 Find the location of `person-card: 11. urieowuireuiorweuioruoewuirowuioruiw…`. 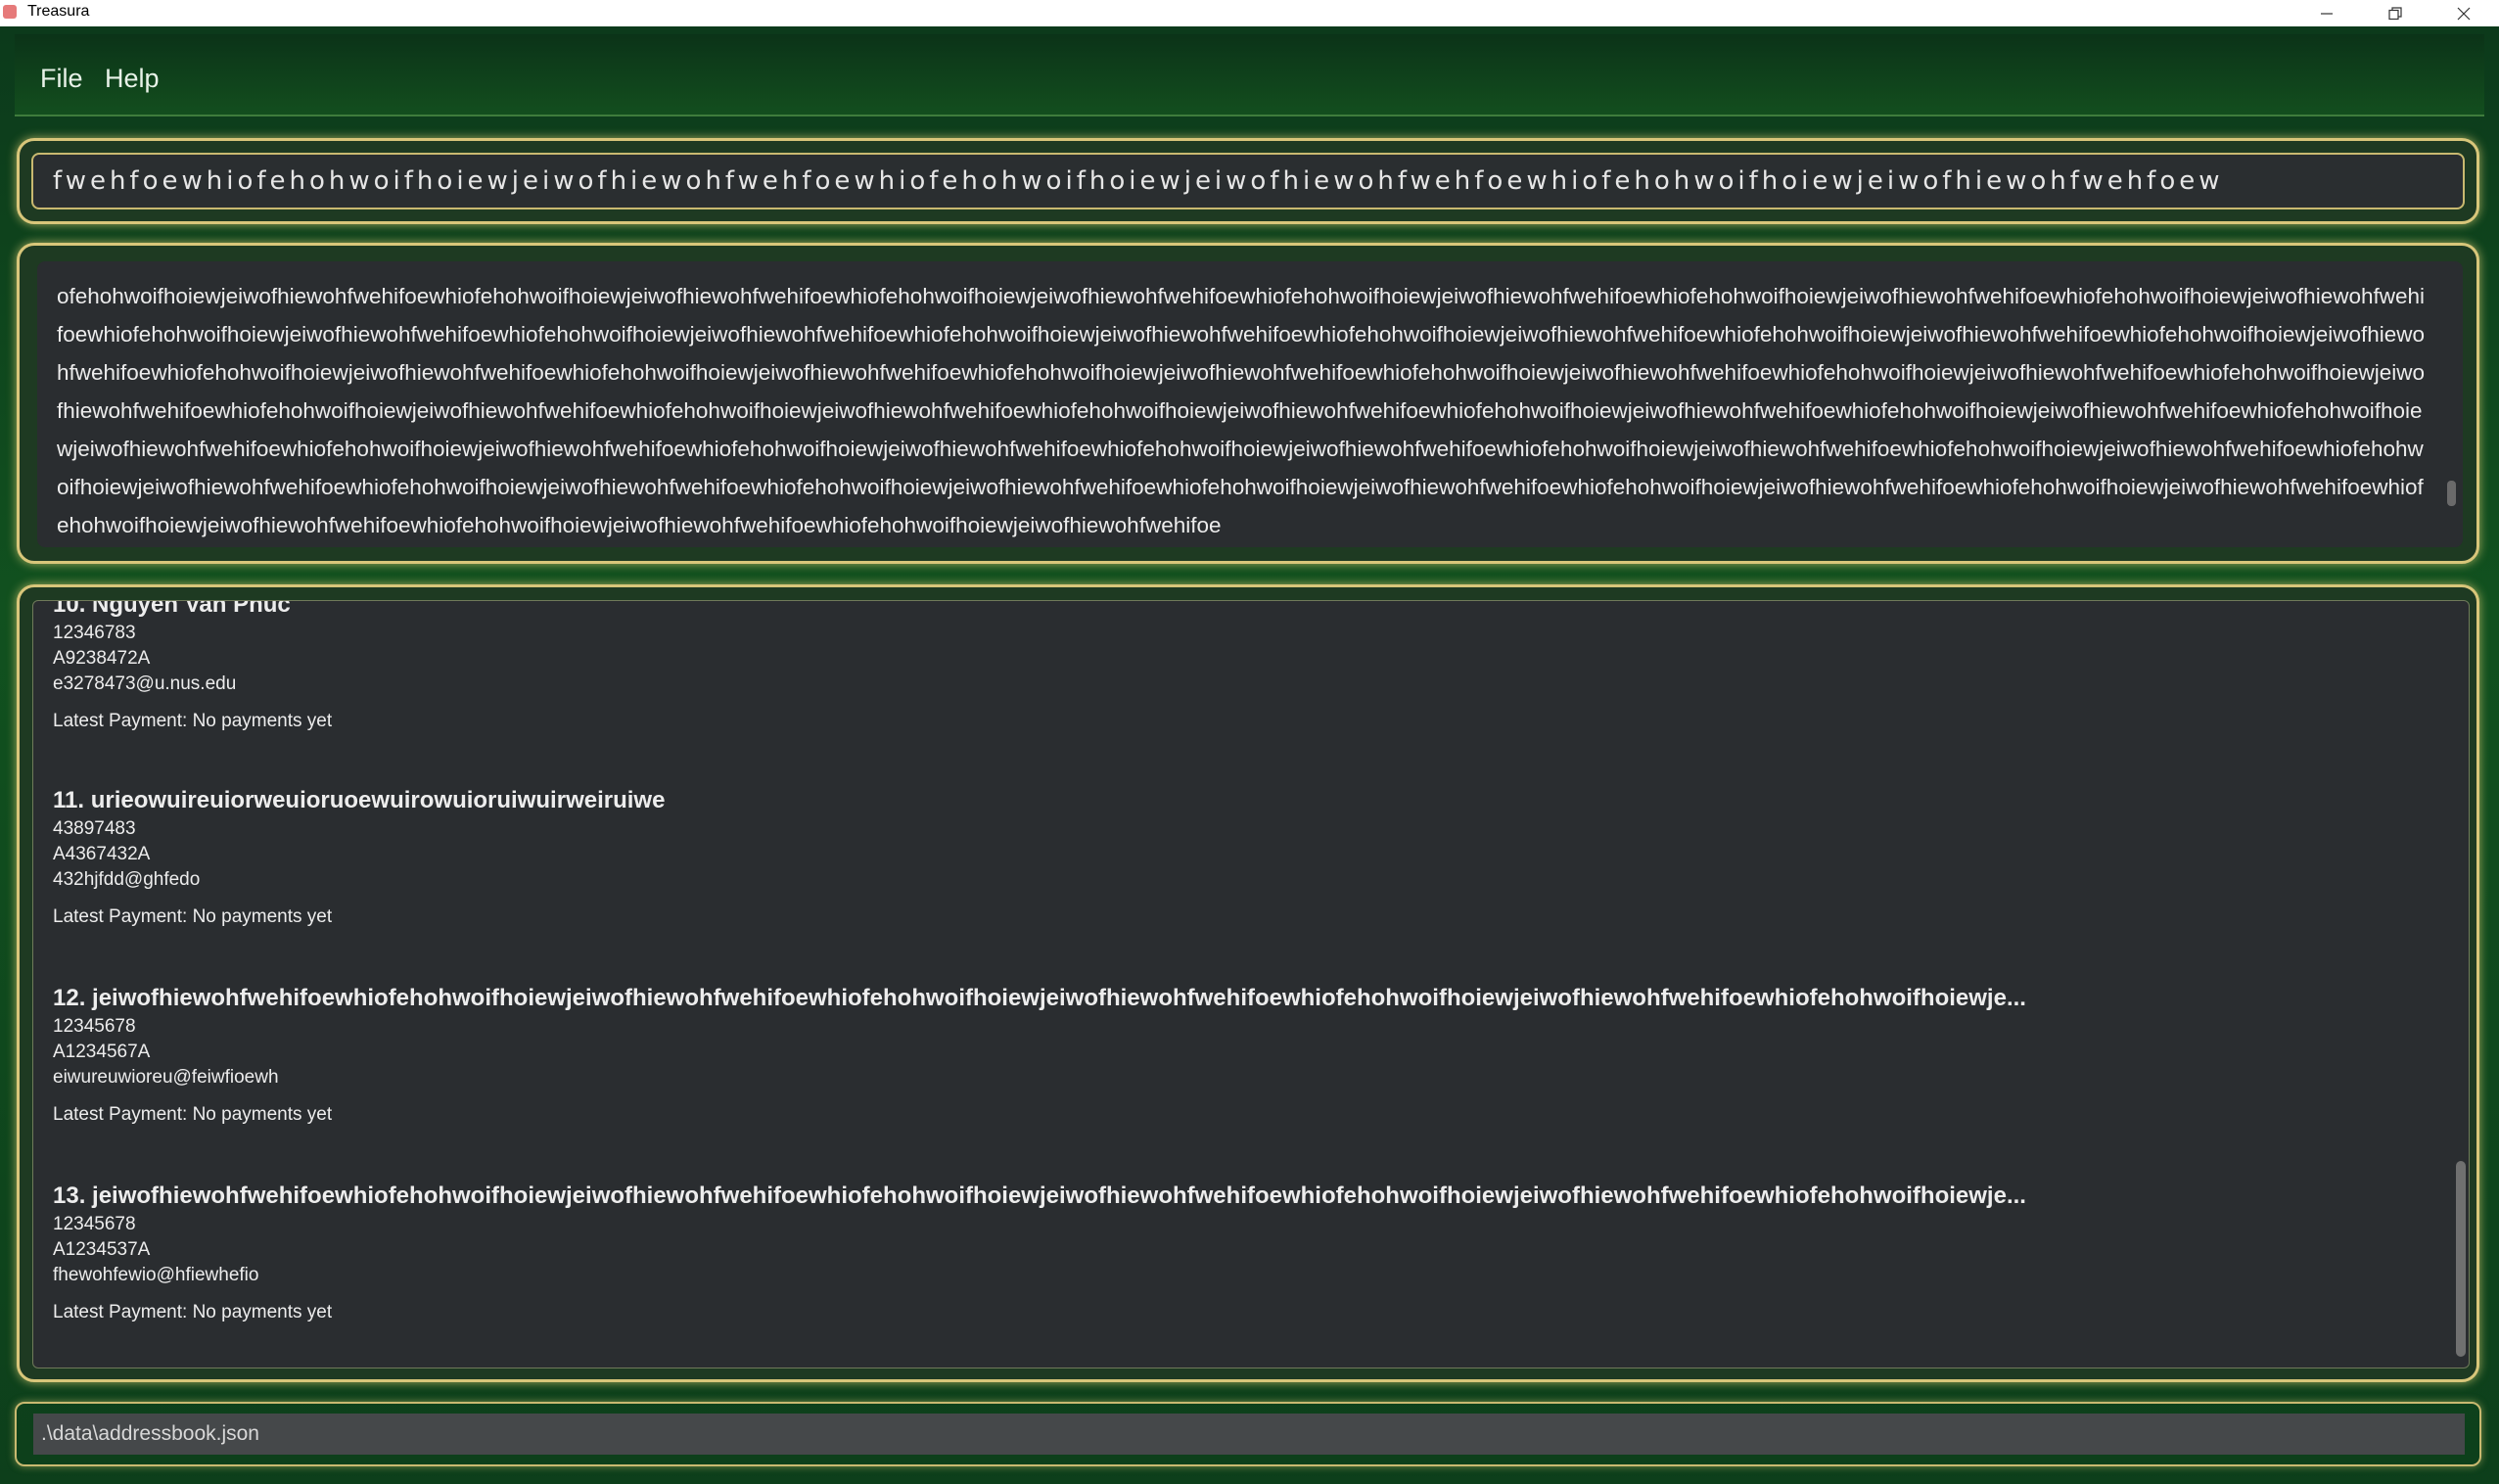

person-card: 11. urieowuireuiorweuioruoewuirowuioruiw… is located at coordinates (1247, 857).